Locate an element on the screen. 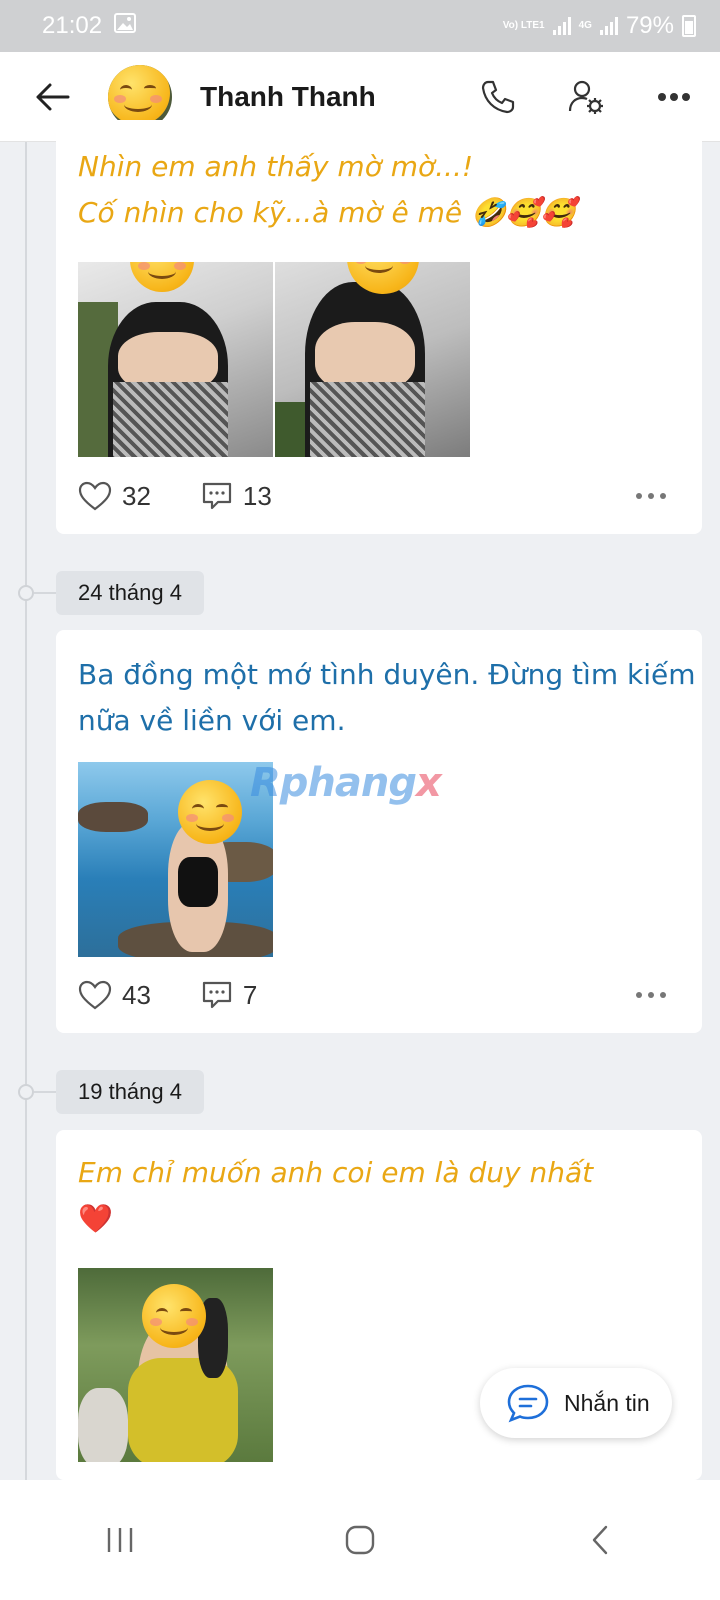  nav-back-button is located at coordinates (600, 1540).